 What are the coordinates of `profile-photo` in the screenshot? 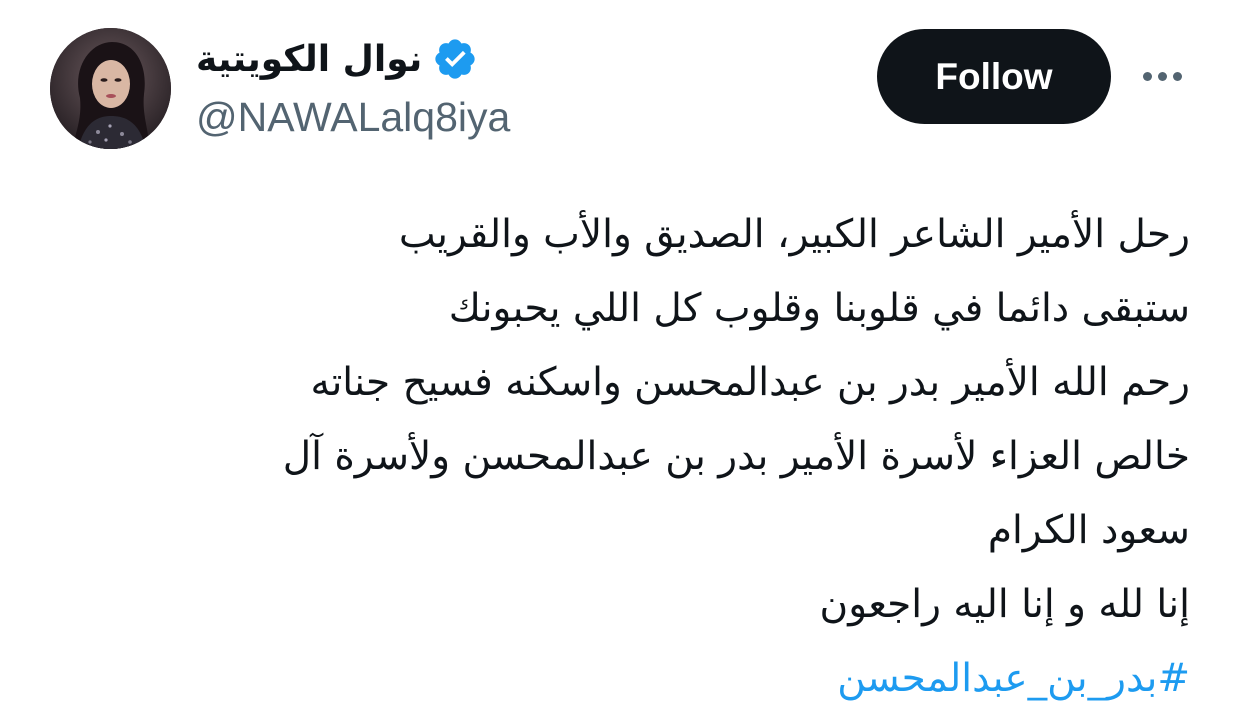 It's located at (110, 88).